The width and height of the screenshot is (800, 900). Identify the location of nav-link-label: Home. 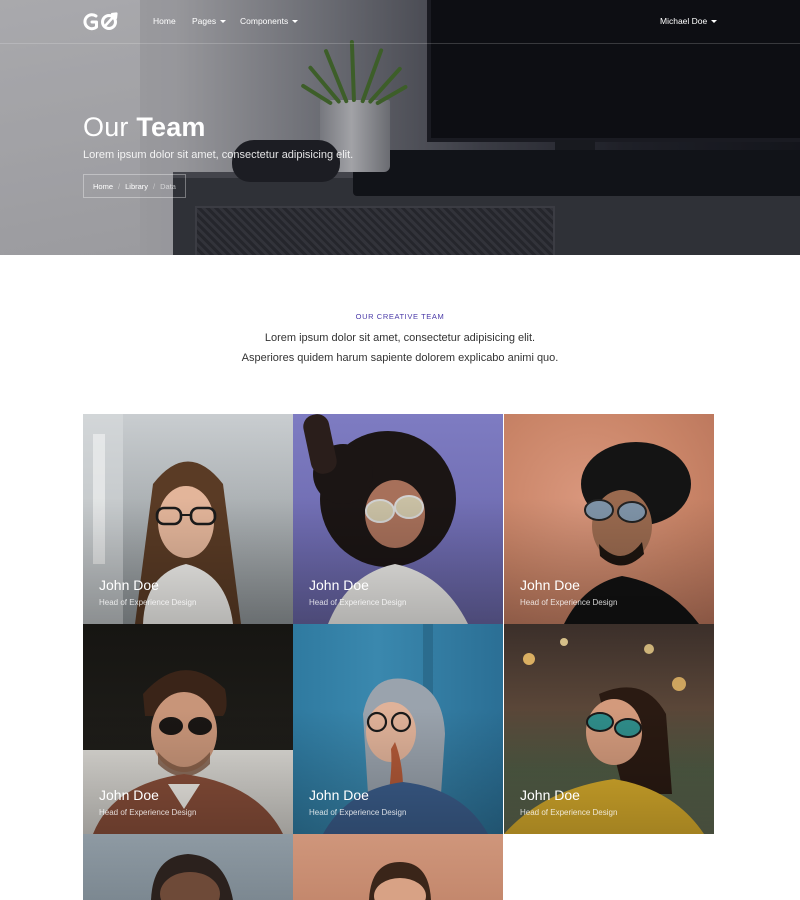
(164, 21).